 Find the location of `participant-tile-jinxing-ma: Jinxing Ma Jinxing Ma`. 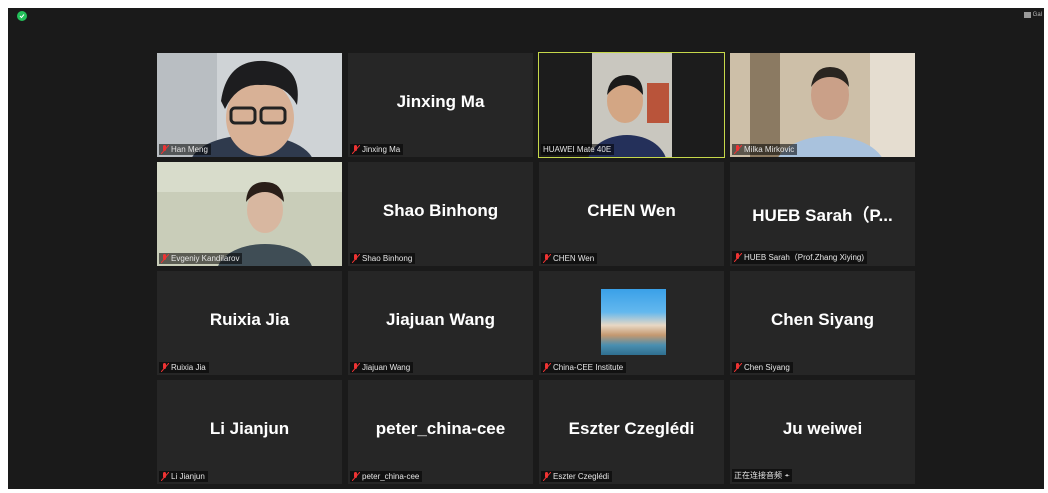

participant-tile-jinxing-ma: Jinxing Ma Jinxing Ma is located at coordinates (440, 105).